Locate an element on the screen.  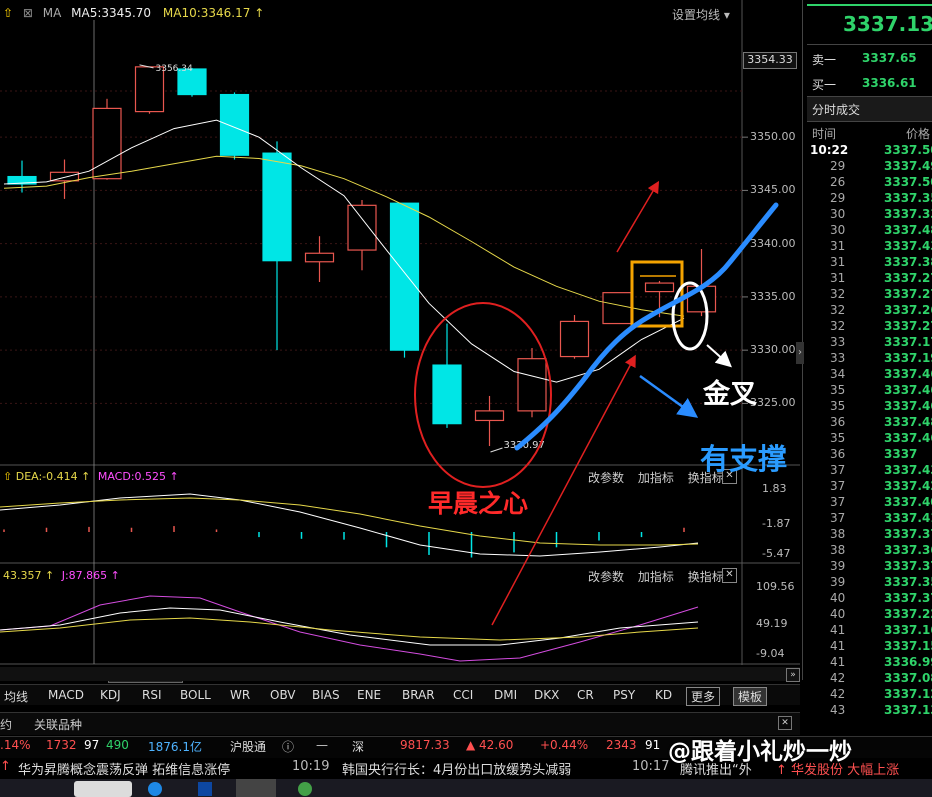
up-count: 1732 is located at coordinates (61, 745).